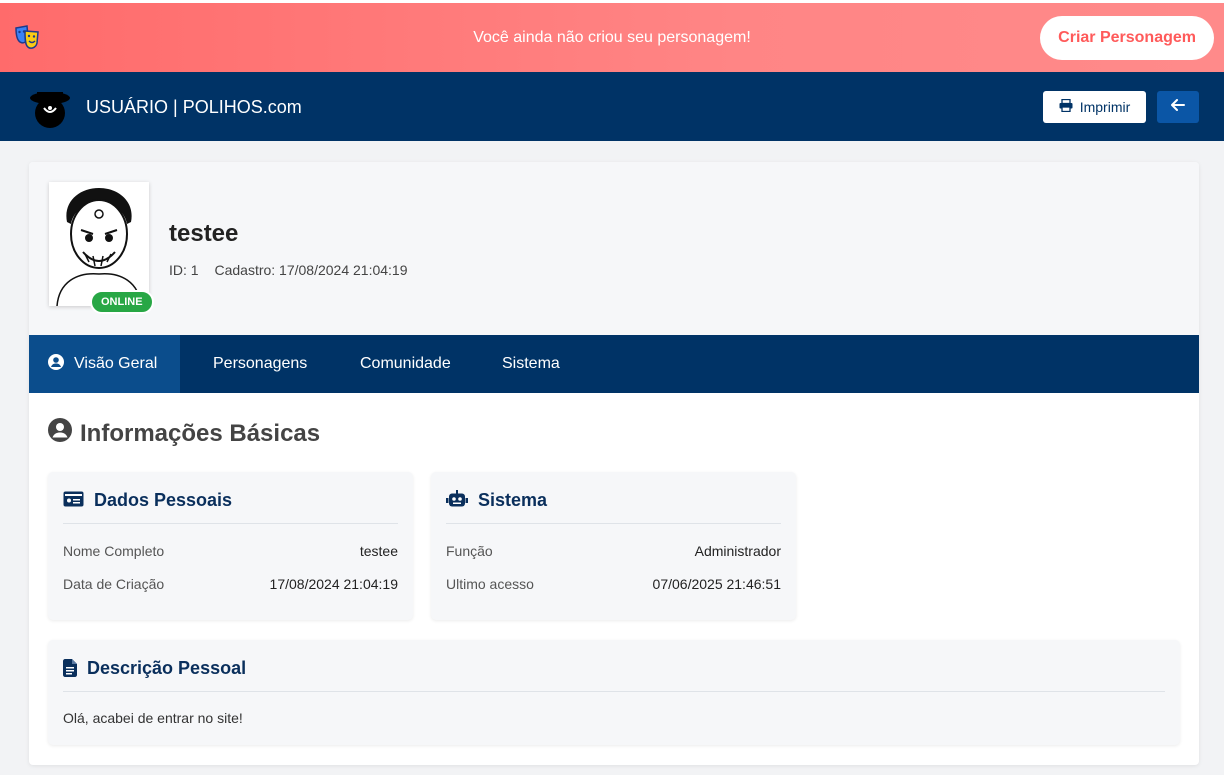 Image resolution: width=1224 pixels, height=775 pixels. What do you see at coordinates (116, 363) in the screenshot?
I see `tab-overview-label: Visão Geral` at bounding box center [116, 363].